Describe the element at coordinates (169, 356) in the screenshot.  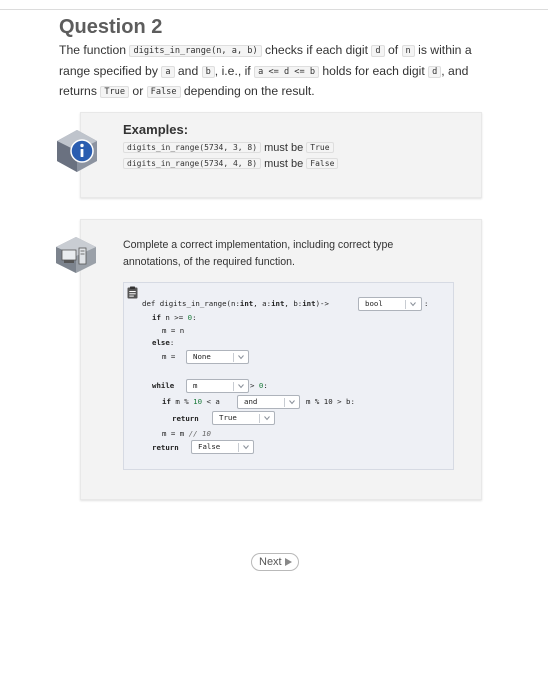
I see `code-line-else-assign: m =` at that location.